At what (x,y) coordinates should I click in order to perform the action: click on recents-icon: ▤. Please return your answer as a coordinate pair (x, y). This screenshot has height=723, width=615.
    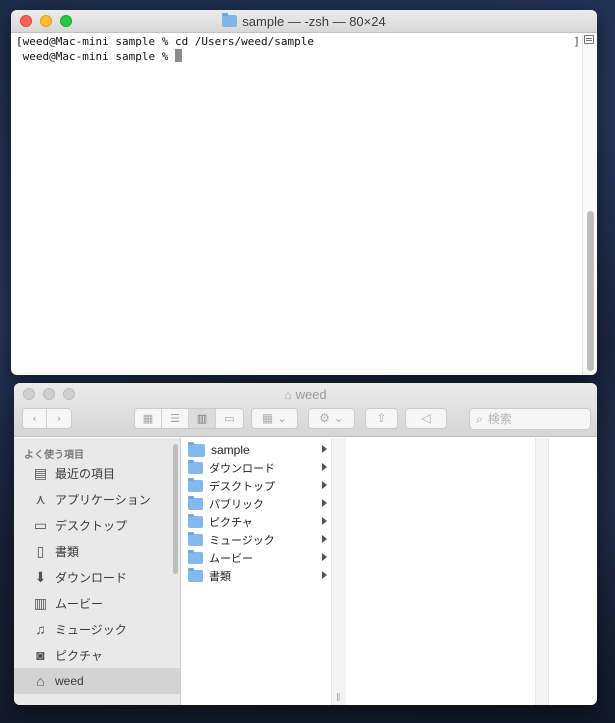
    Looking at the image, I should click on (40, 472).